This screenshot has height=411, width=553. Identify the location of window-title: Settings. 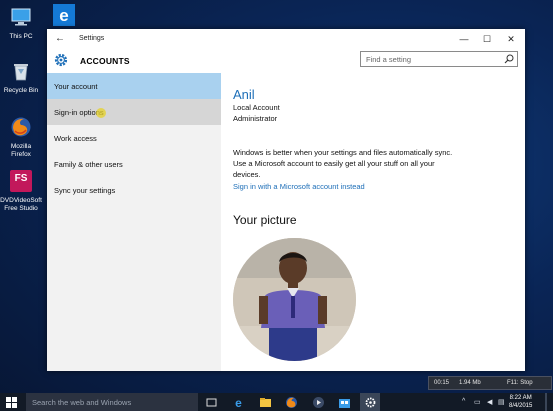
(92, 38).